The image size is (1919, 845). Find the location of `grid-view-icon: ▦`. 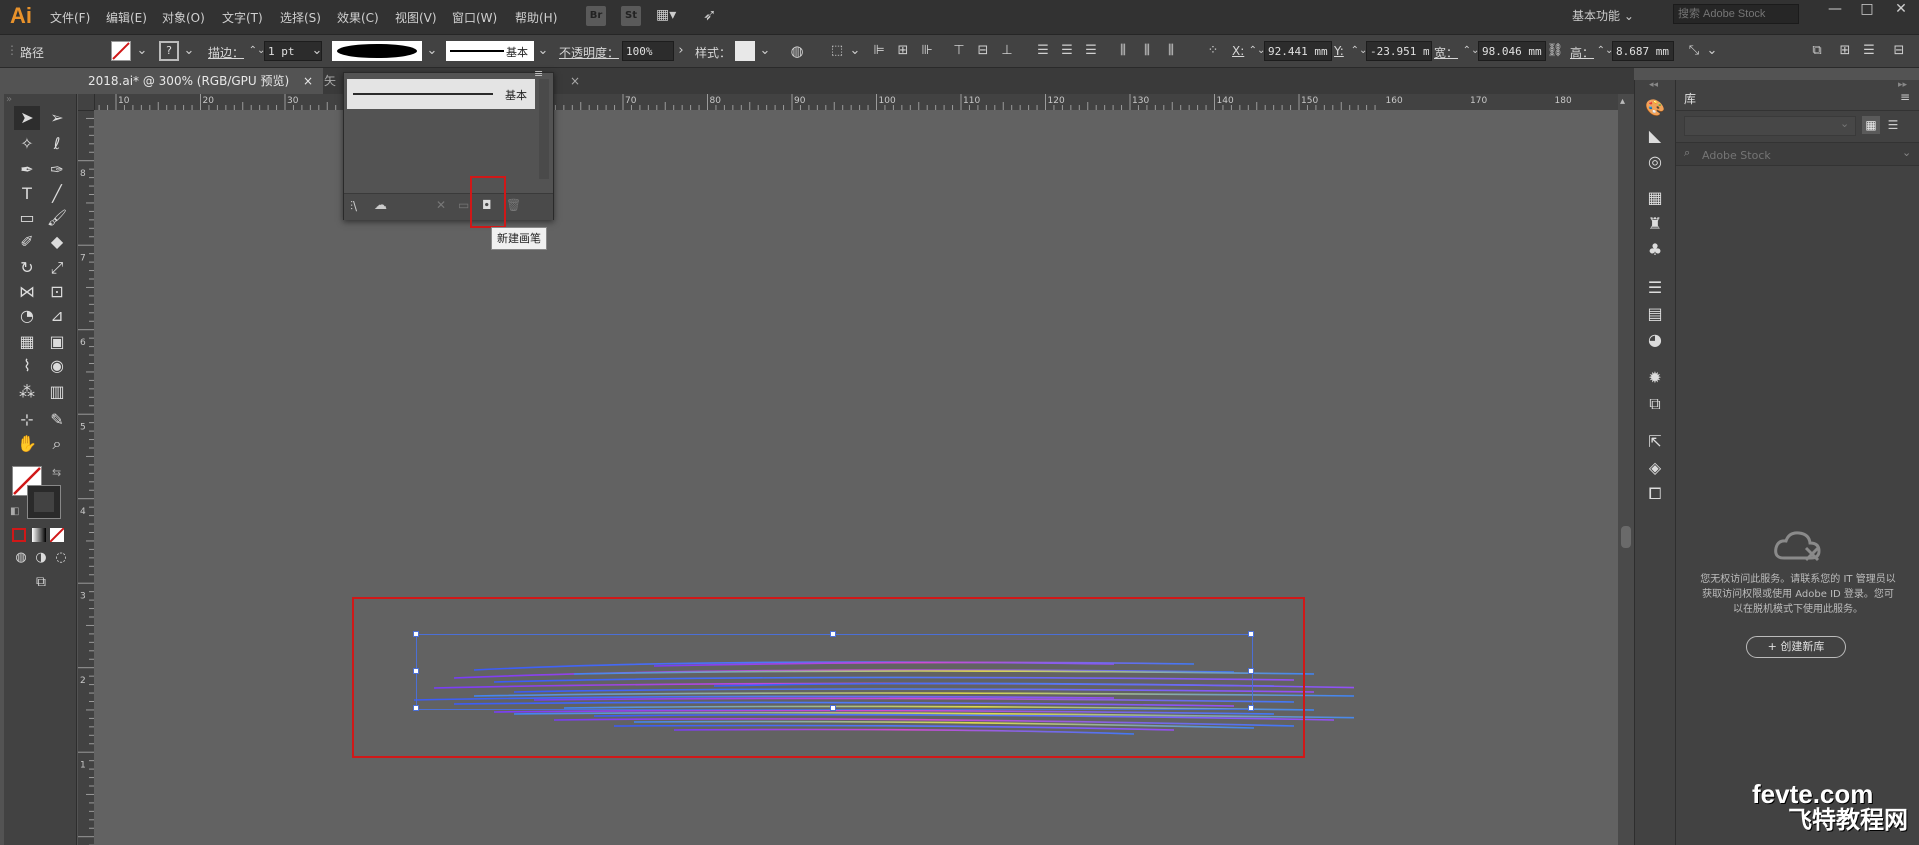

grid-view-icon: ▦ is located at coordinates (1871, 125).